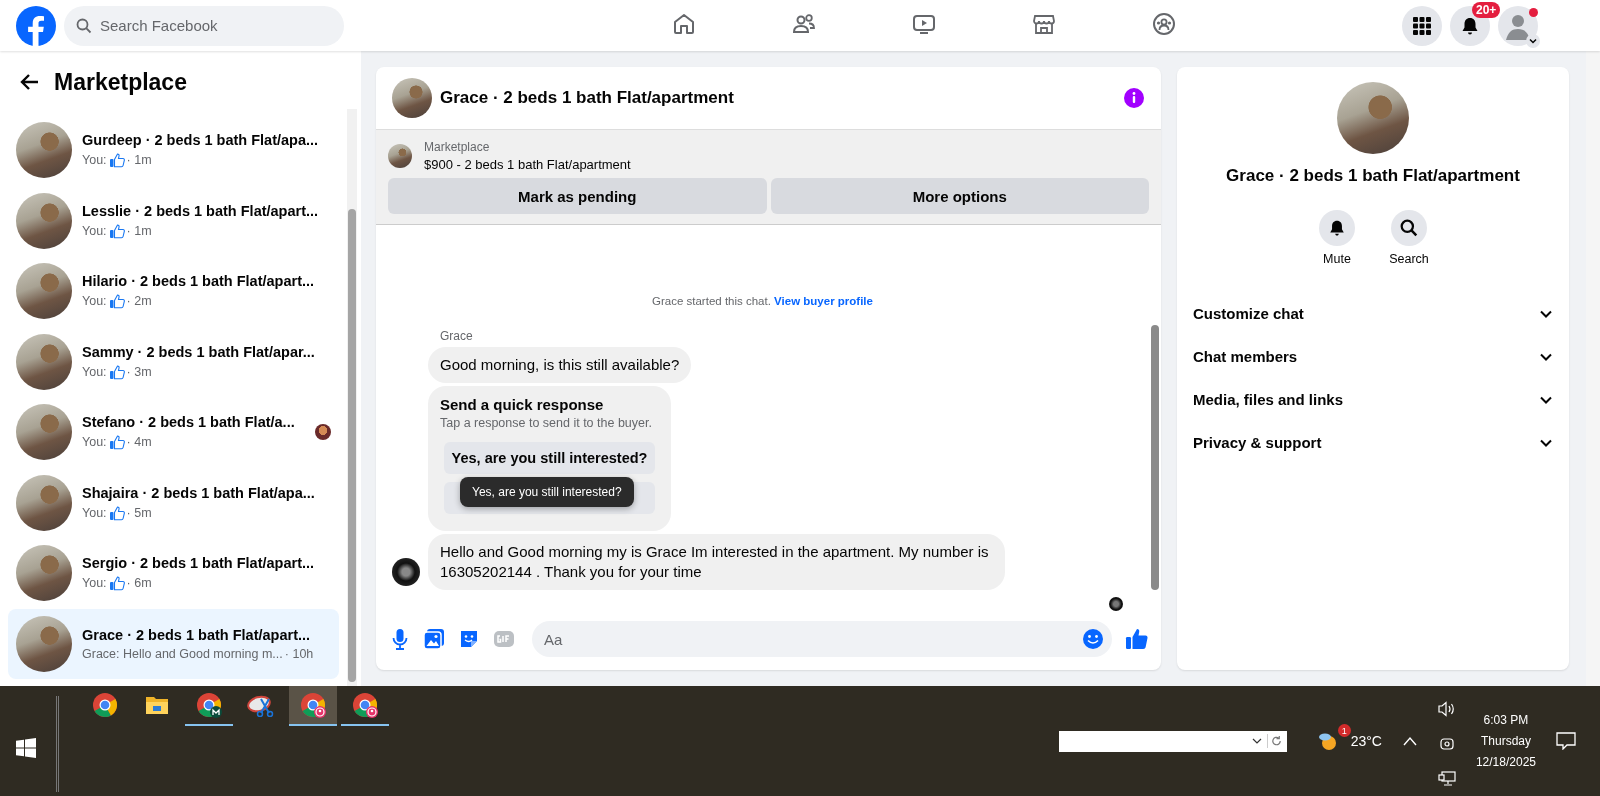  I want to click on refresh-icon, so click(1274, 741).